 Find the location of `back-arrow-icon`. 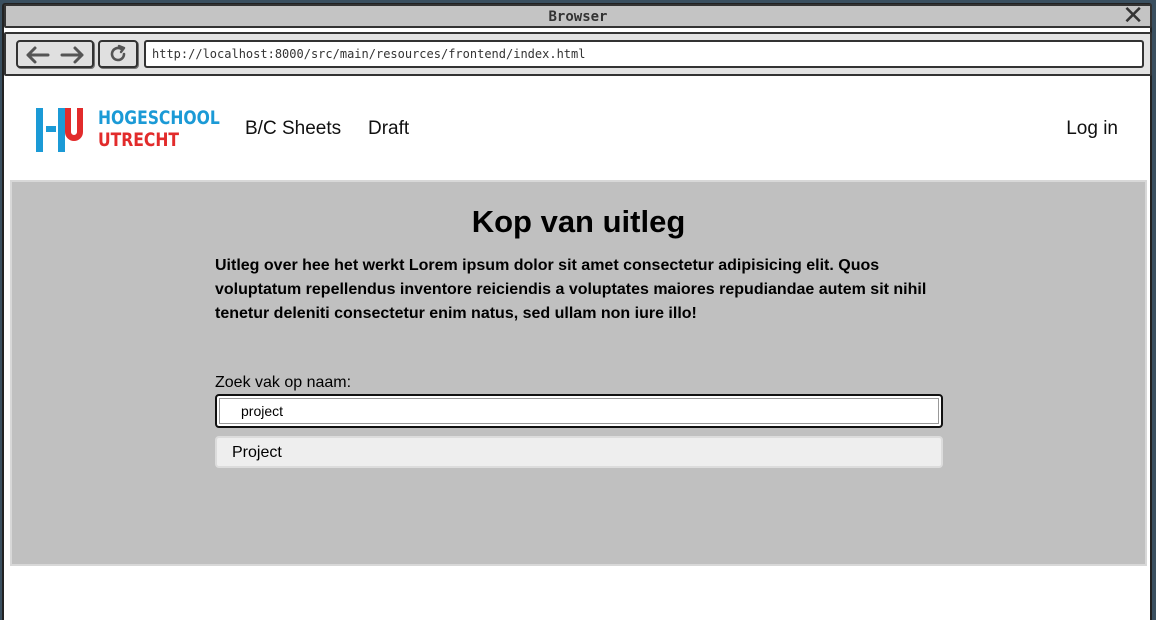

back-arrow-icon is located at coordinates (37, 55).